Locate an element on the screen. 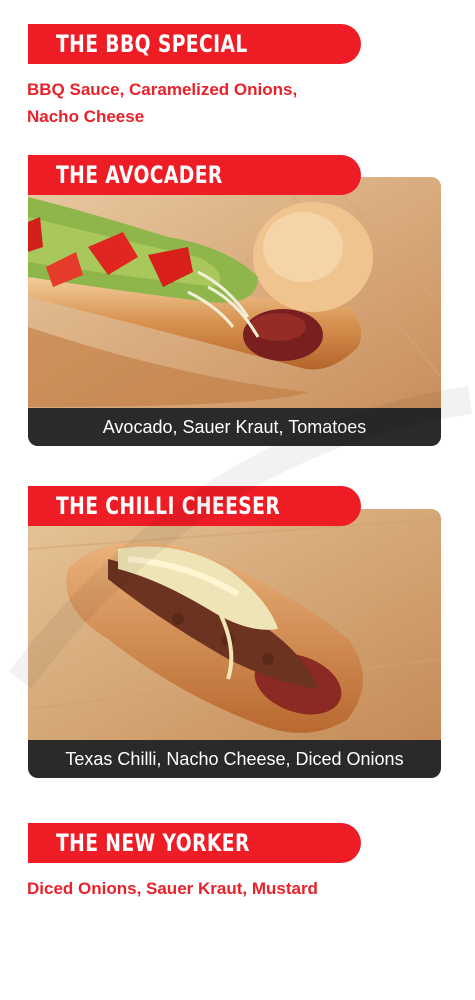 This screenshot has height=1000, width=475. title-text: THE AVOCADER is located at coordinates (139, 175).